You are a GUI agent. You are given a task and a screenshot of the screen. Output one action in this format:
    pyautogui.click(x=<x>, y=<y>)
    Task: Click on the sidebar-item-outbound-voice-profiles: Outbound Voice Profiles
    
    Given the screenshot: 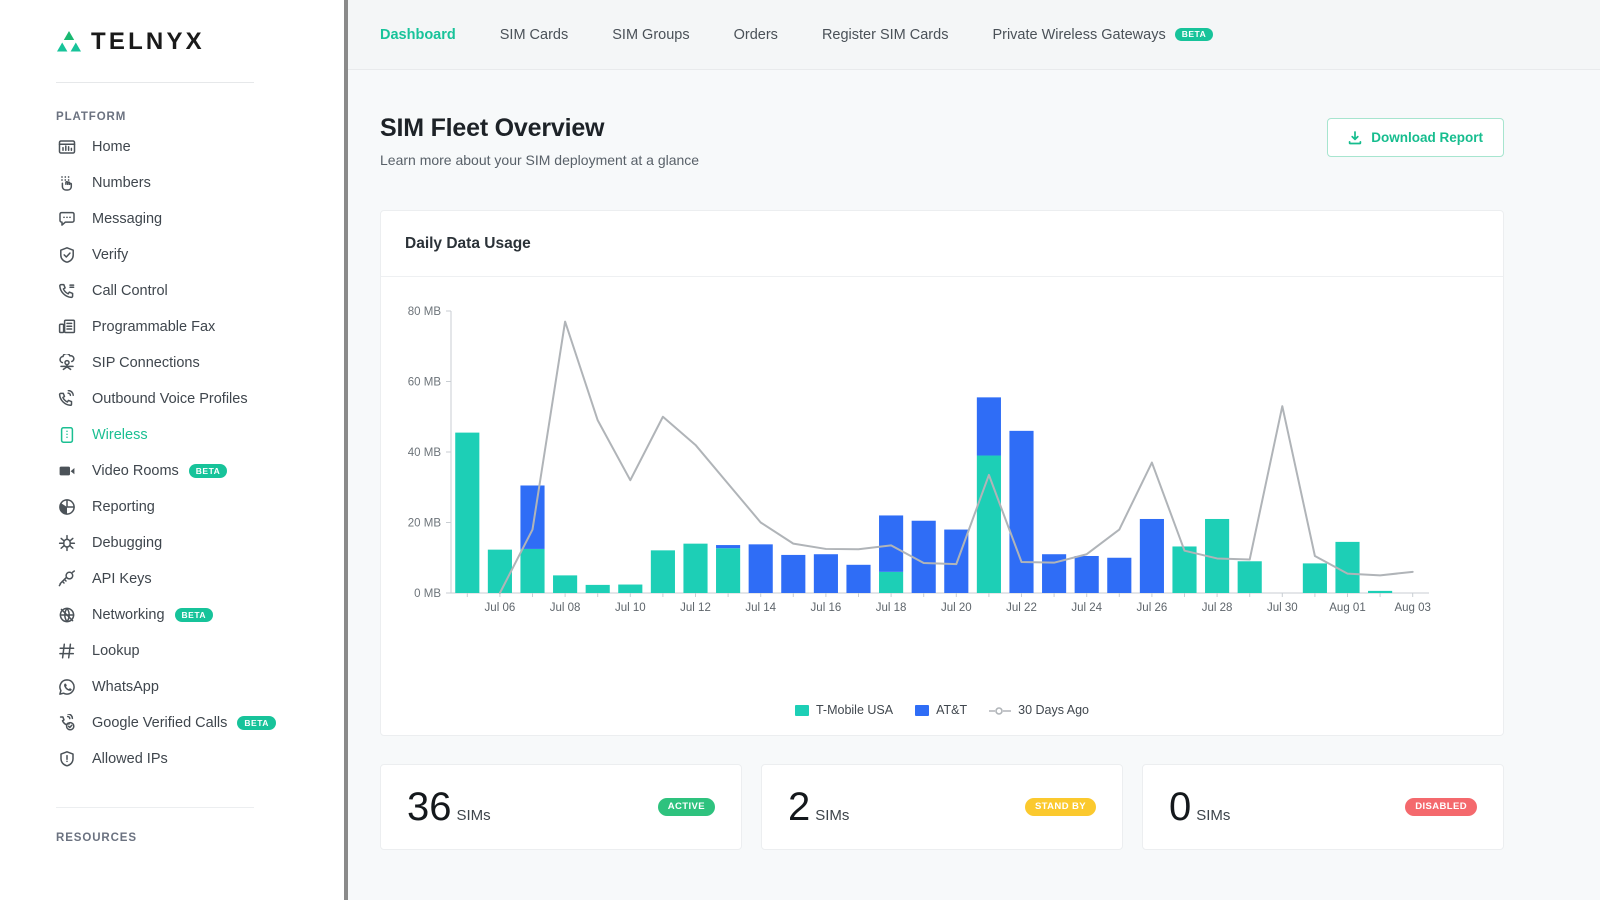 What is the action you would take?
    pyautogui.click(x=172, y=399)
    